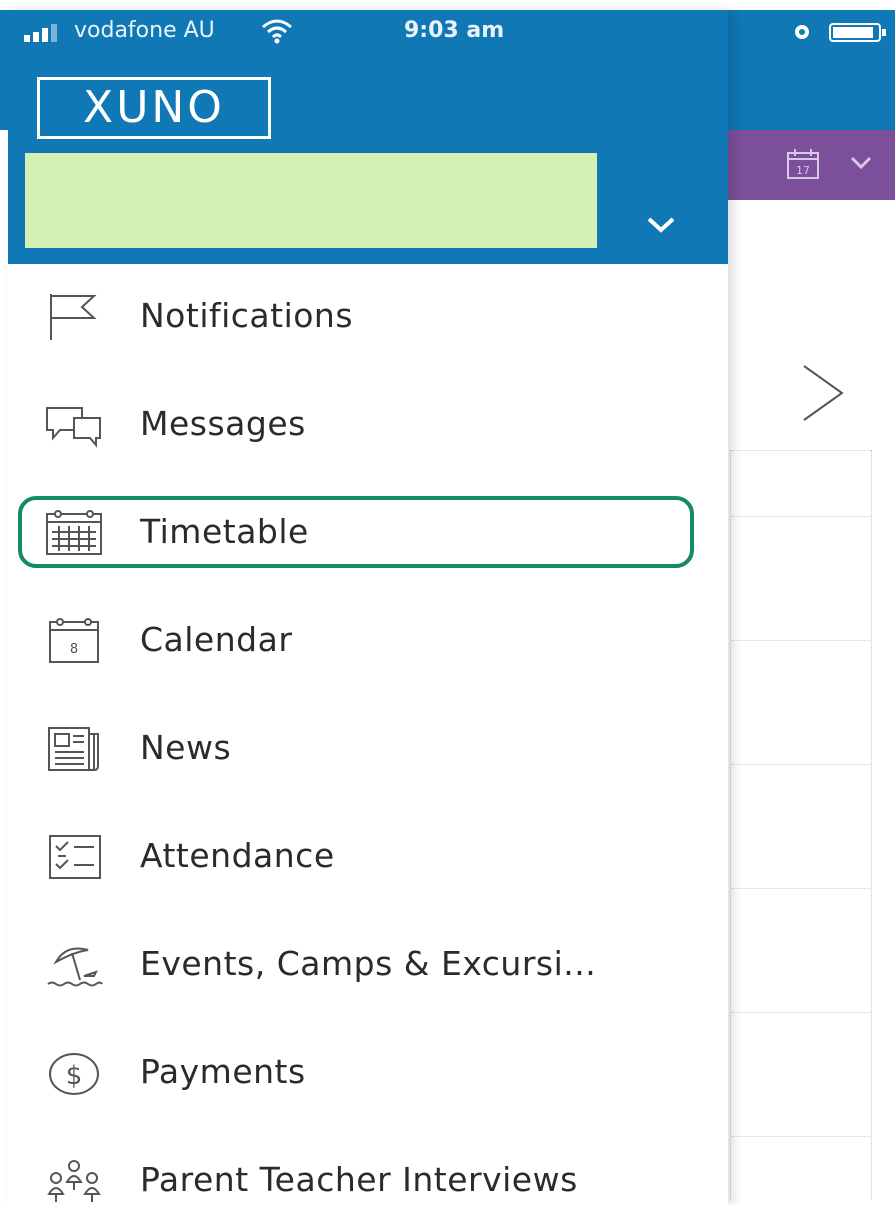 The image size is (895, 1205). What do you see at coordinates (237, 855) in the screenshot?
I see `menu-label: Attendance` at bounding box center [237, 855].